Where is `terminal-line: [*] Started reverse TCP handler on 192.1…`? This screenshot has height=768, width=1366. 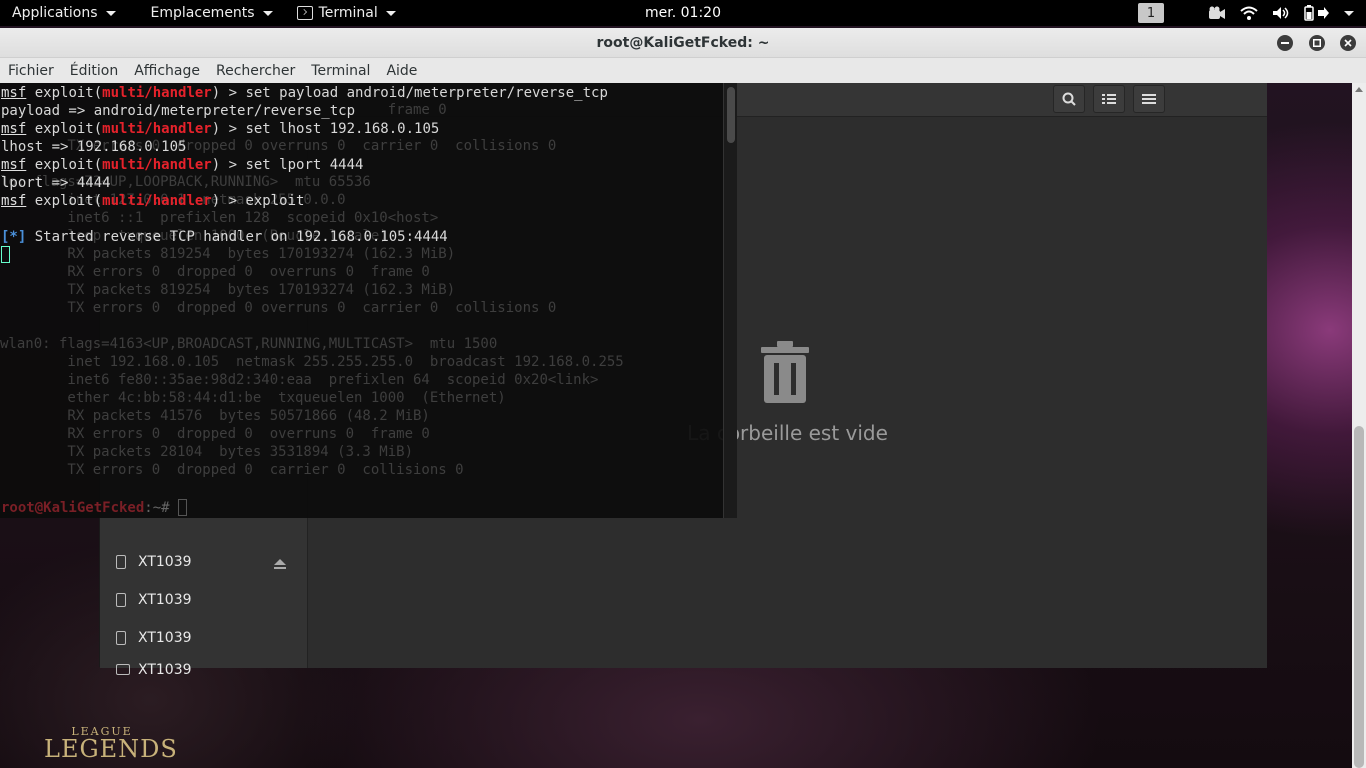 terminal-line: [*] Started reverse TCP handler on 192.1… is located at coordinates (224, 237).